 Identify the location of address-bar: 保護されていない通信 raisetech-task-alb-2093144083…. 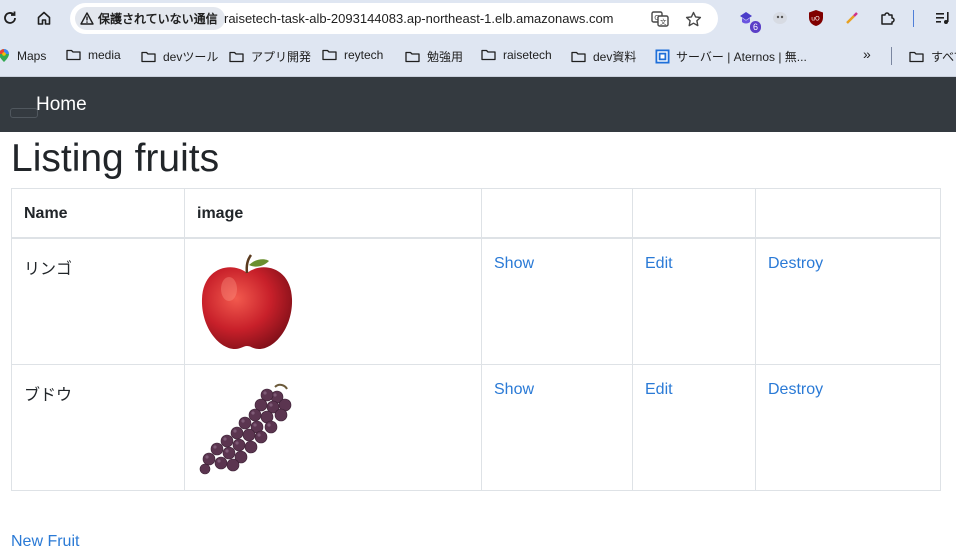
(394, 18).